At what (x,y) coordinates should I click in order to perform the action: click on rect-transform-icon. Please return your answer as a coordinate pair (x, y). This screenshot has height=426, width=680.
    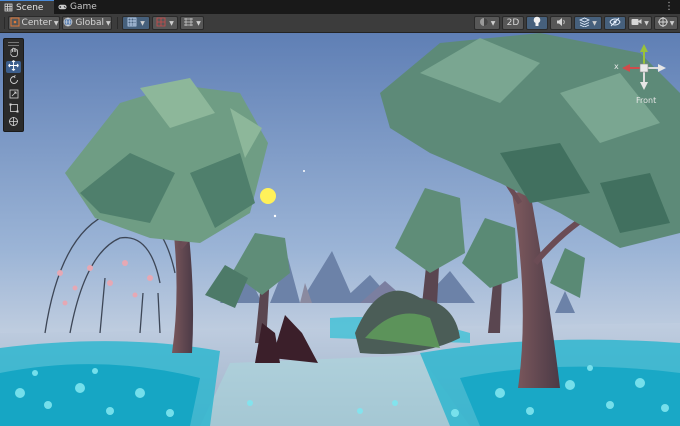
    Looking at the image, I should click on (14, 109).